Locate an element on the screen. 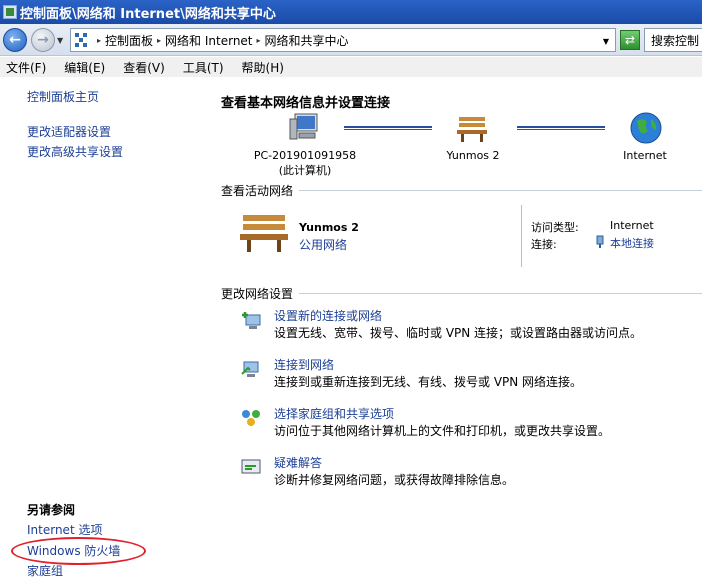  access-type-label: 访问类型: is located at coordinates (555, 227).